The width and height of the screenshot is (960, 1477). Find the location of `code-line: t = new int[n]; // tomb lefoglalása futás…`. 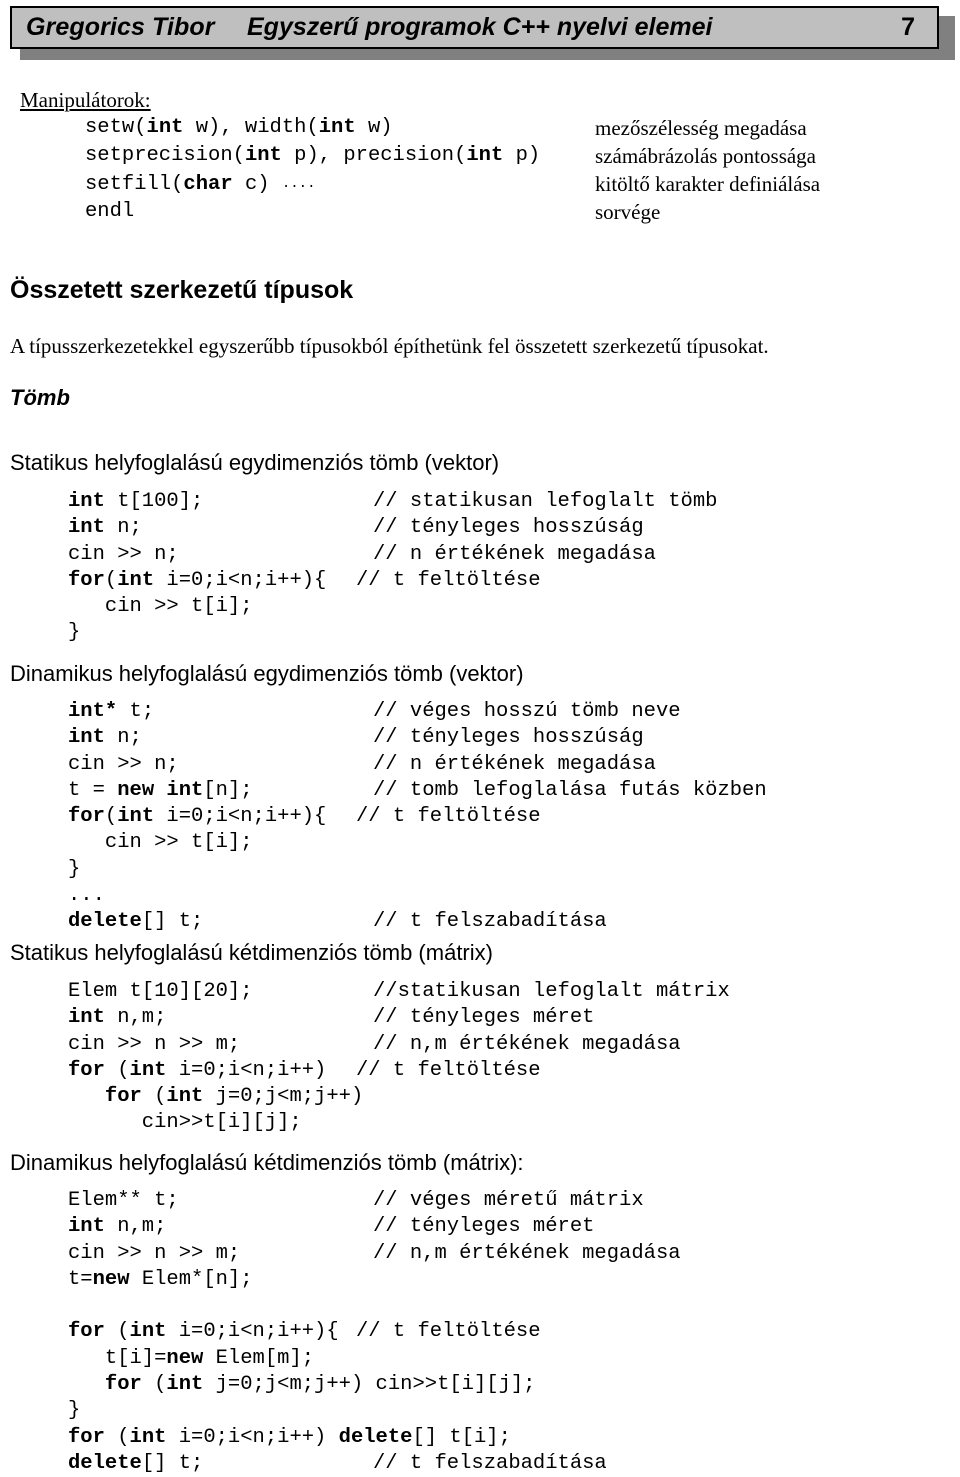

code-line: t = new int[n]; // tomb lefoglalása futás… is located at coordinates (480, 791).